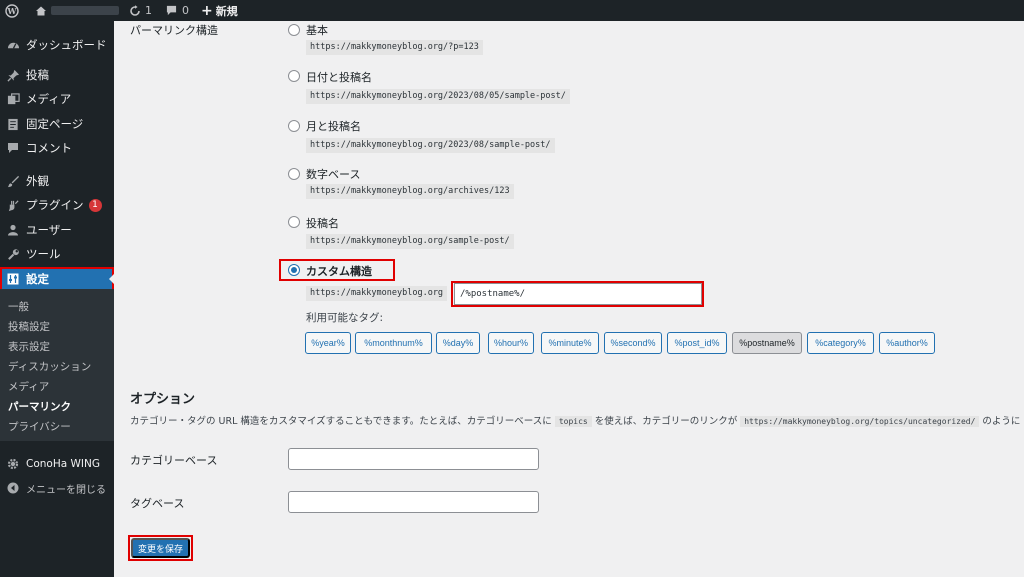 Image resolution: width=1024 pixels, height=577 pixels. Describe the element at coordinates (570, 343) in the screenshot. I see `tag-minute-button: %minute%` at that location.